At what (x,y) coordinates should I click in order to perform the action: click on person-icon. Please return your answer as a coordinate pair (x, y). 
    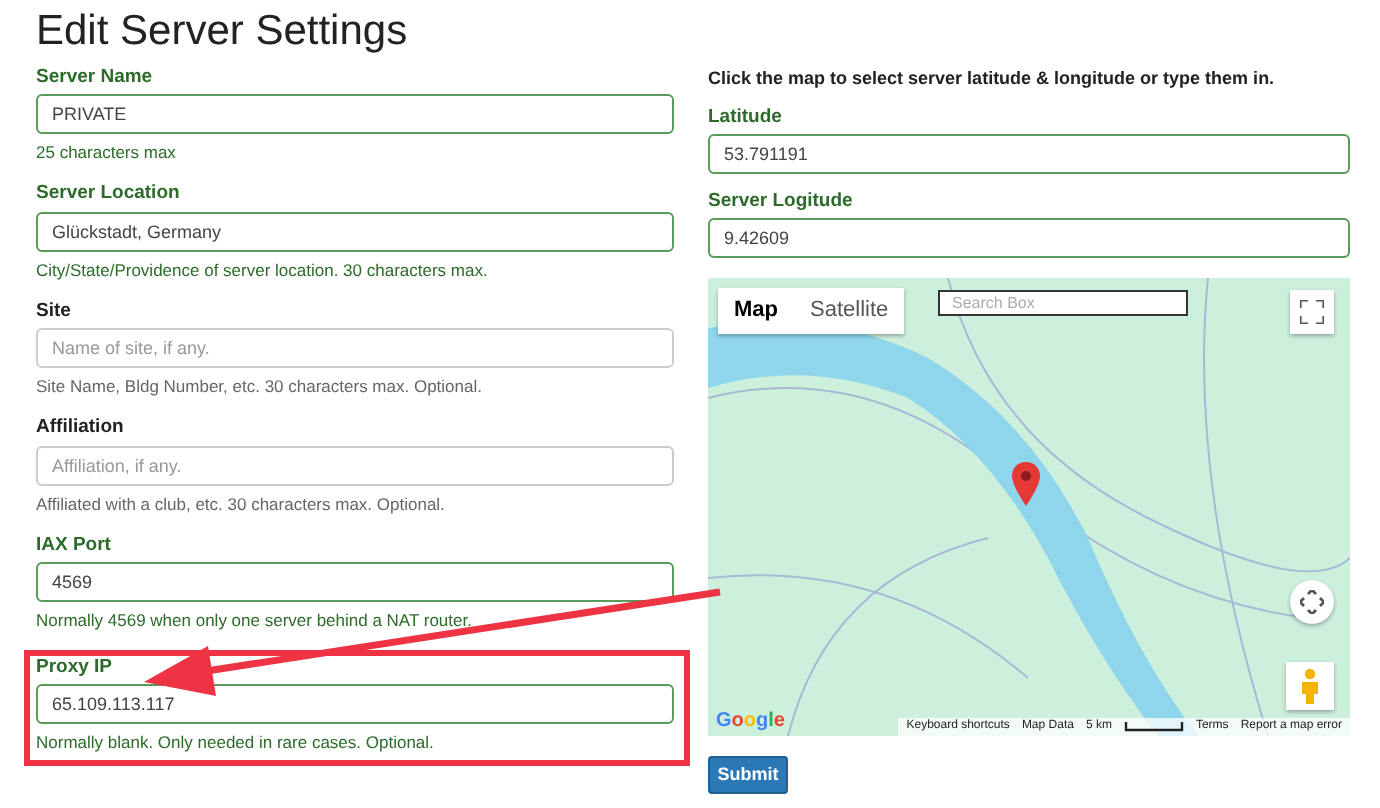
    Looking at the image, I should click on (1310, 686).